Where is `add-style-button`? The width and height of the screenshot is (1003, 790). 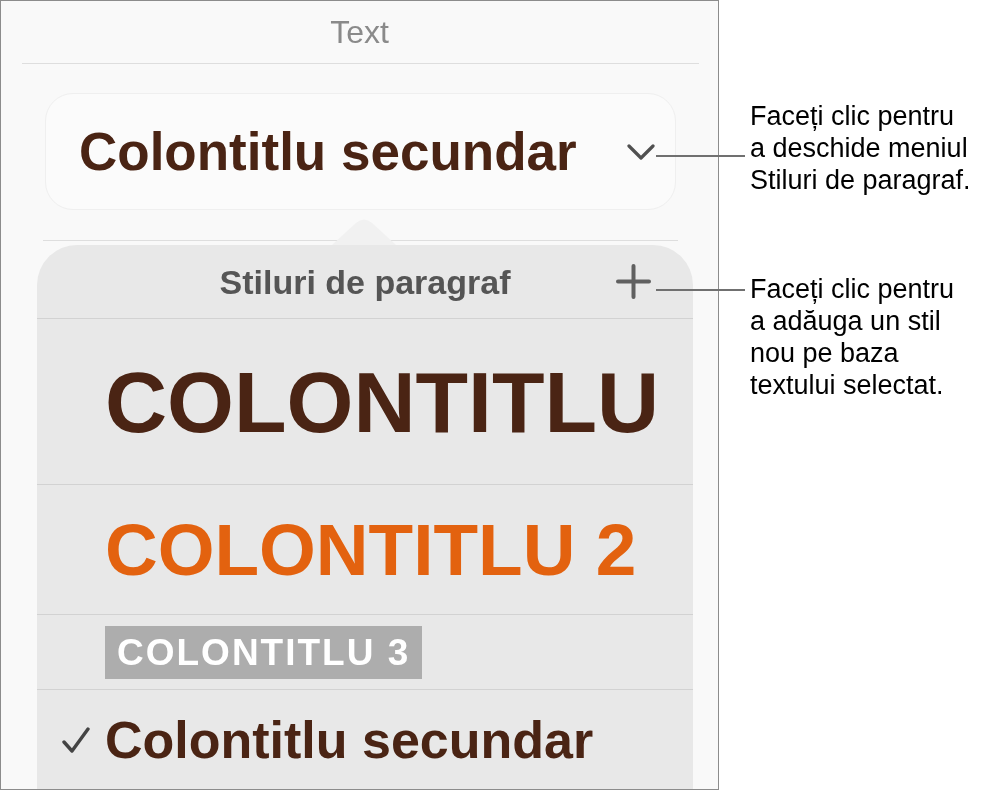 add-style-button is located at coordinates (633, 281).